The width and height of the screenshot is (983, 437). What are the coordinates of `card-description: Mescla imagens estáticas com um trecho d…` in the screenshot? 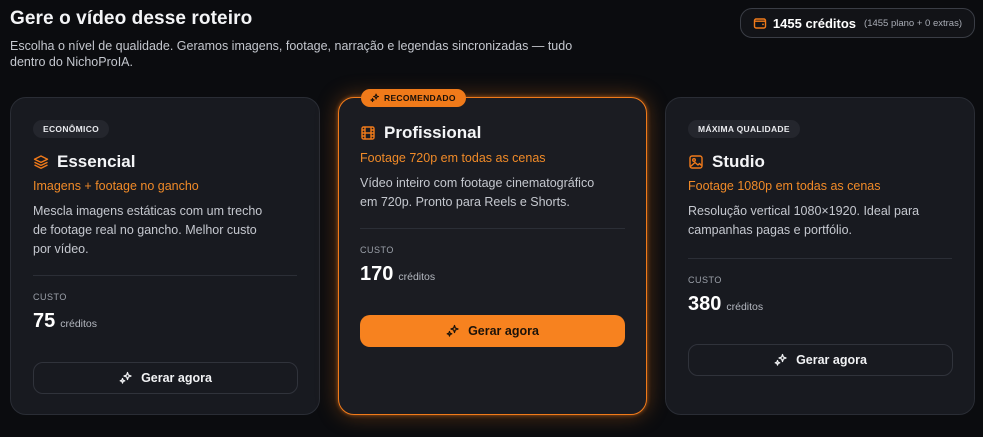 It's located at (168, 230).